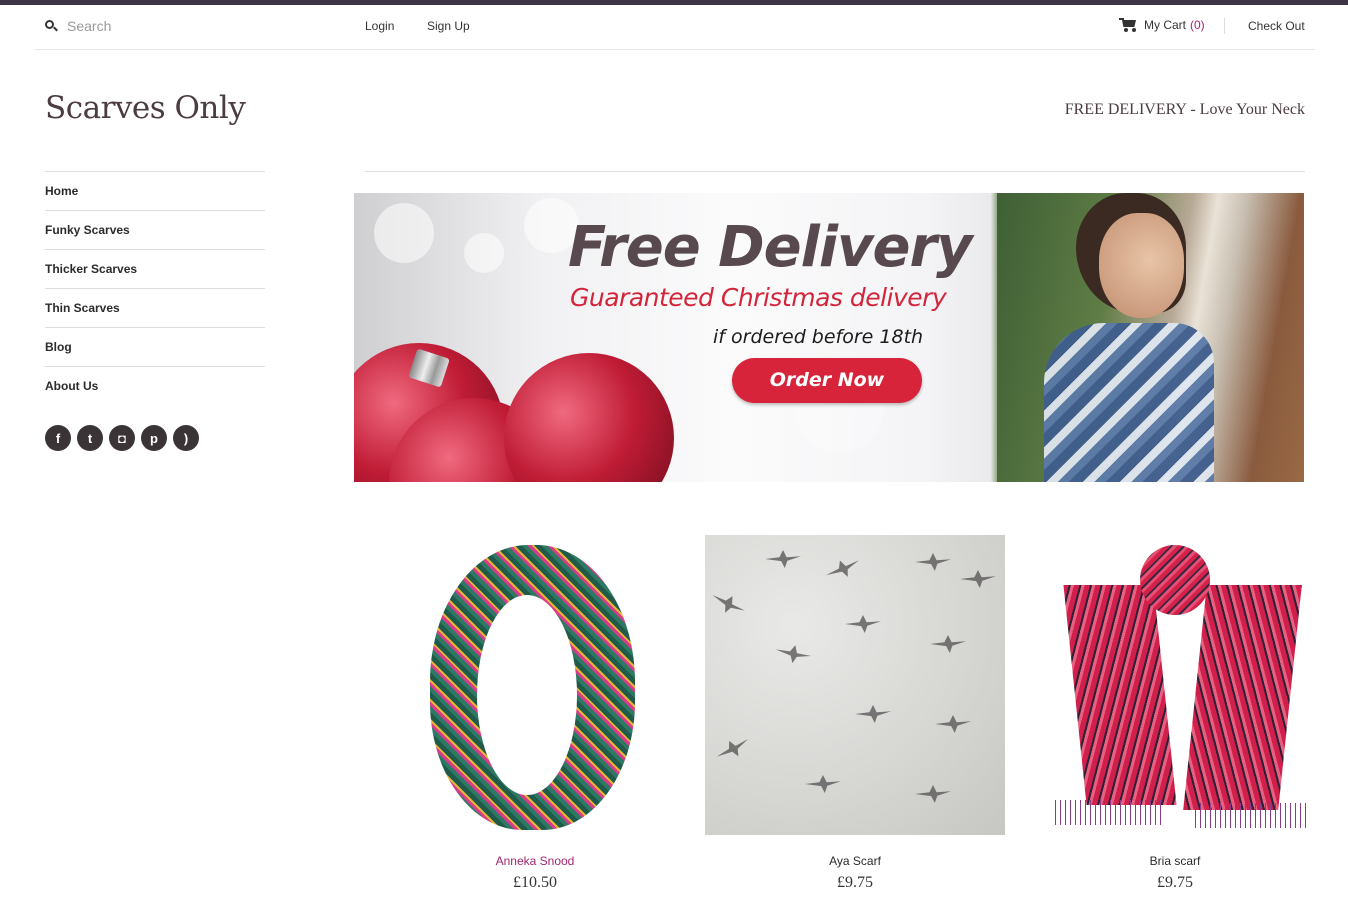  I want to click on banner-note: if ordered before 18th, so click(818, 337).